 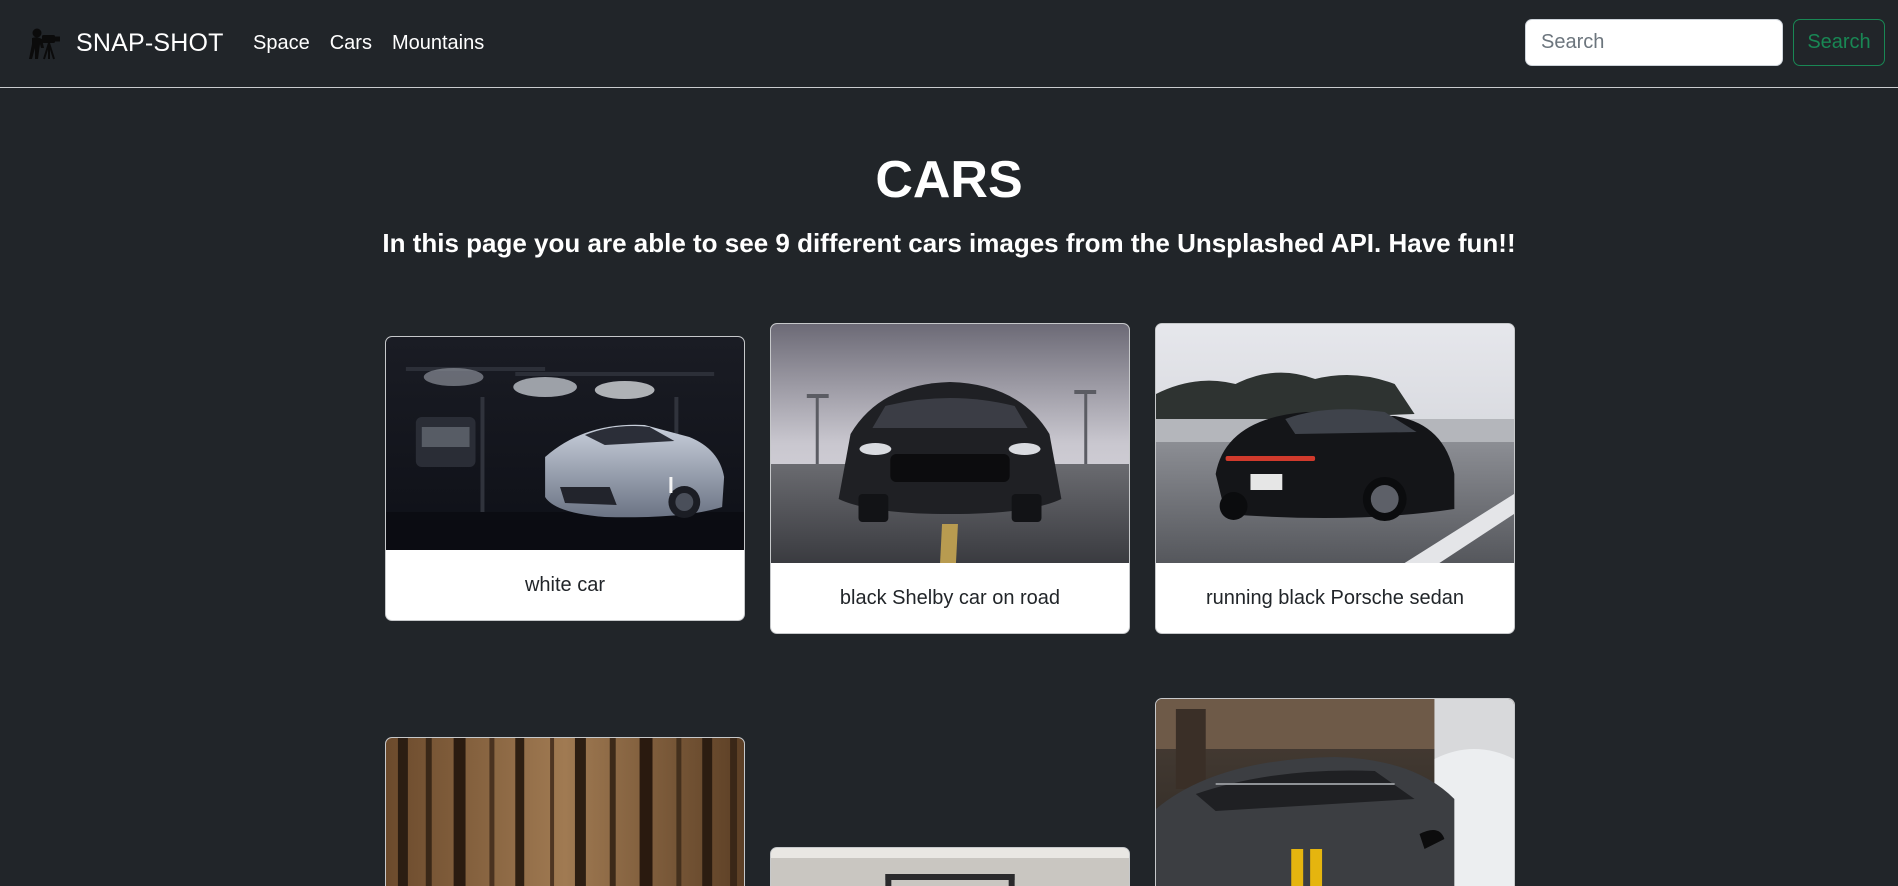 What do you see at coordinates (1654, 42) in the screenshot?
I see `search-input` at bounding box center [1654, 42].